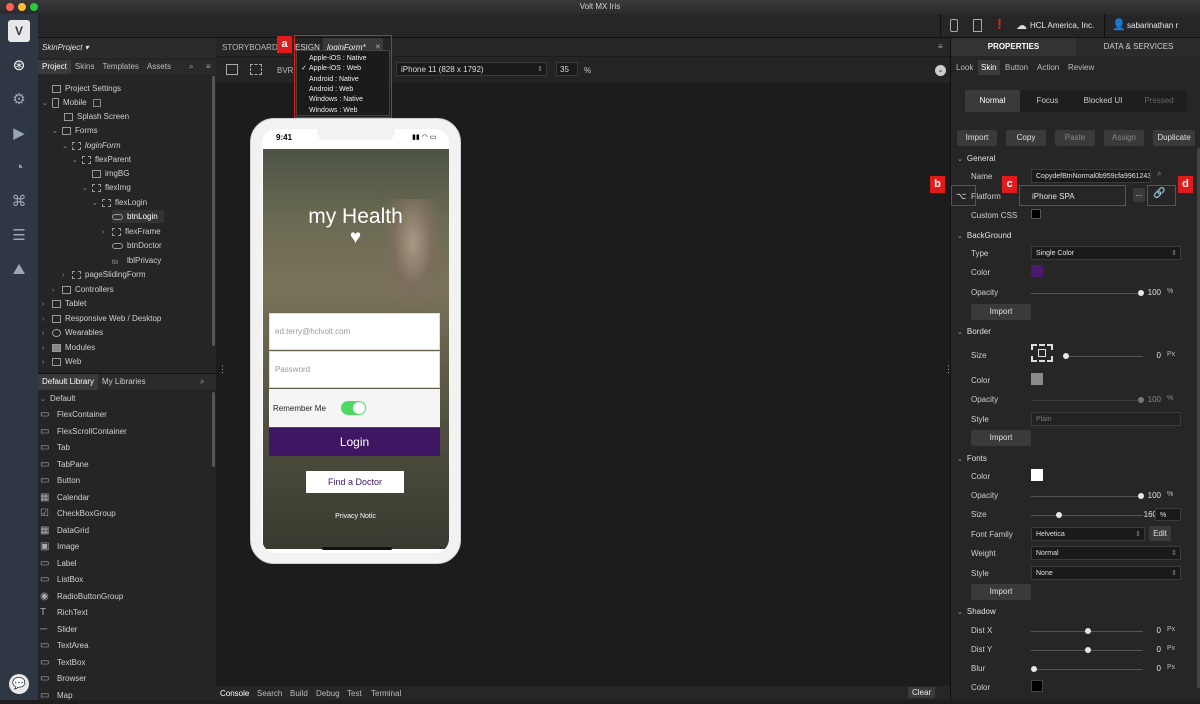 Image resolution: width=1200 pixels, height=704 pixels. What do you see at coordinates (1152, 25) in the screenshot?
I see `user-name: sabarinathan r` at bounding box center [1152, 25].